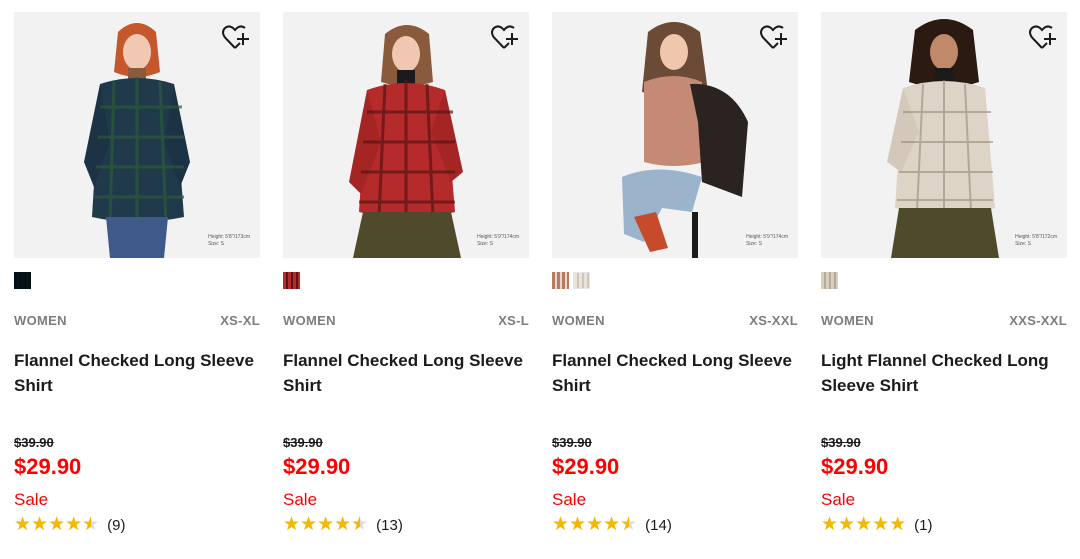 Image resolution: width=1080 pixels, height=559 pixels. I want to click on review-count: (1), so click(923, 525).